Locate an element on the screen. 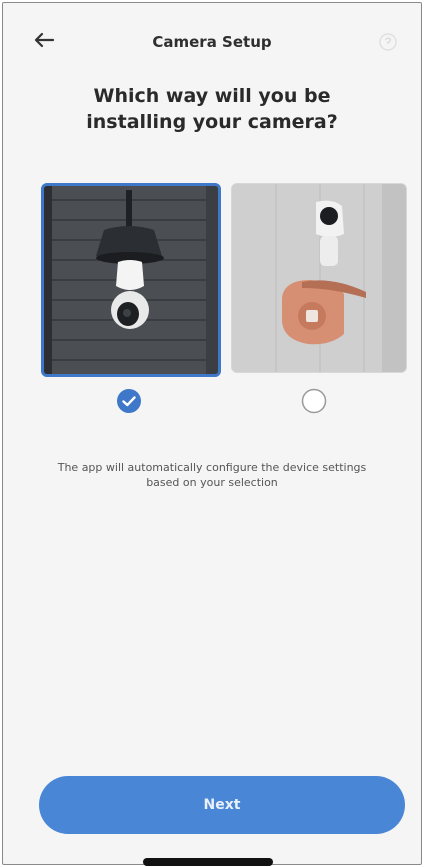 The image size is (424, 867). option-pendant-mount is located at coordinates (131, 280).